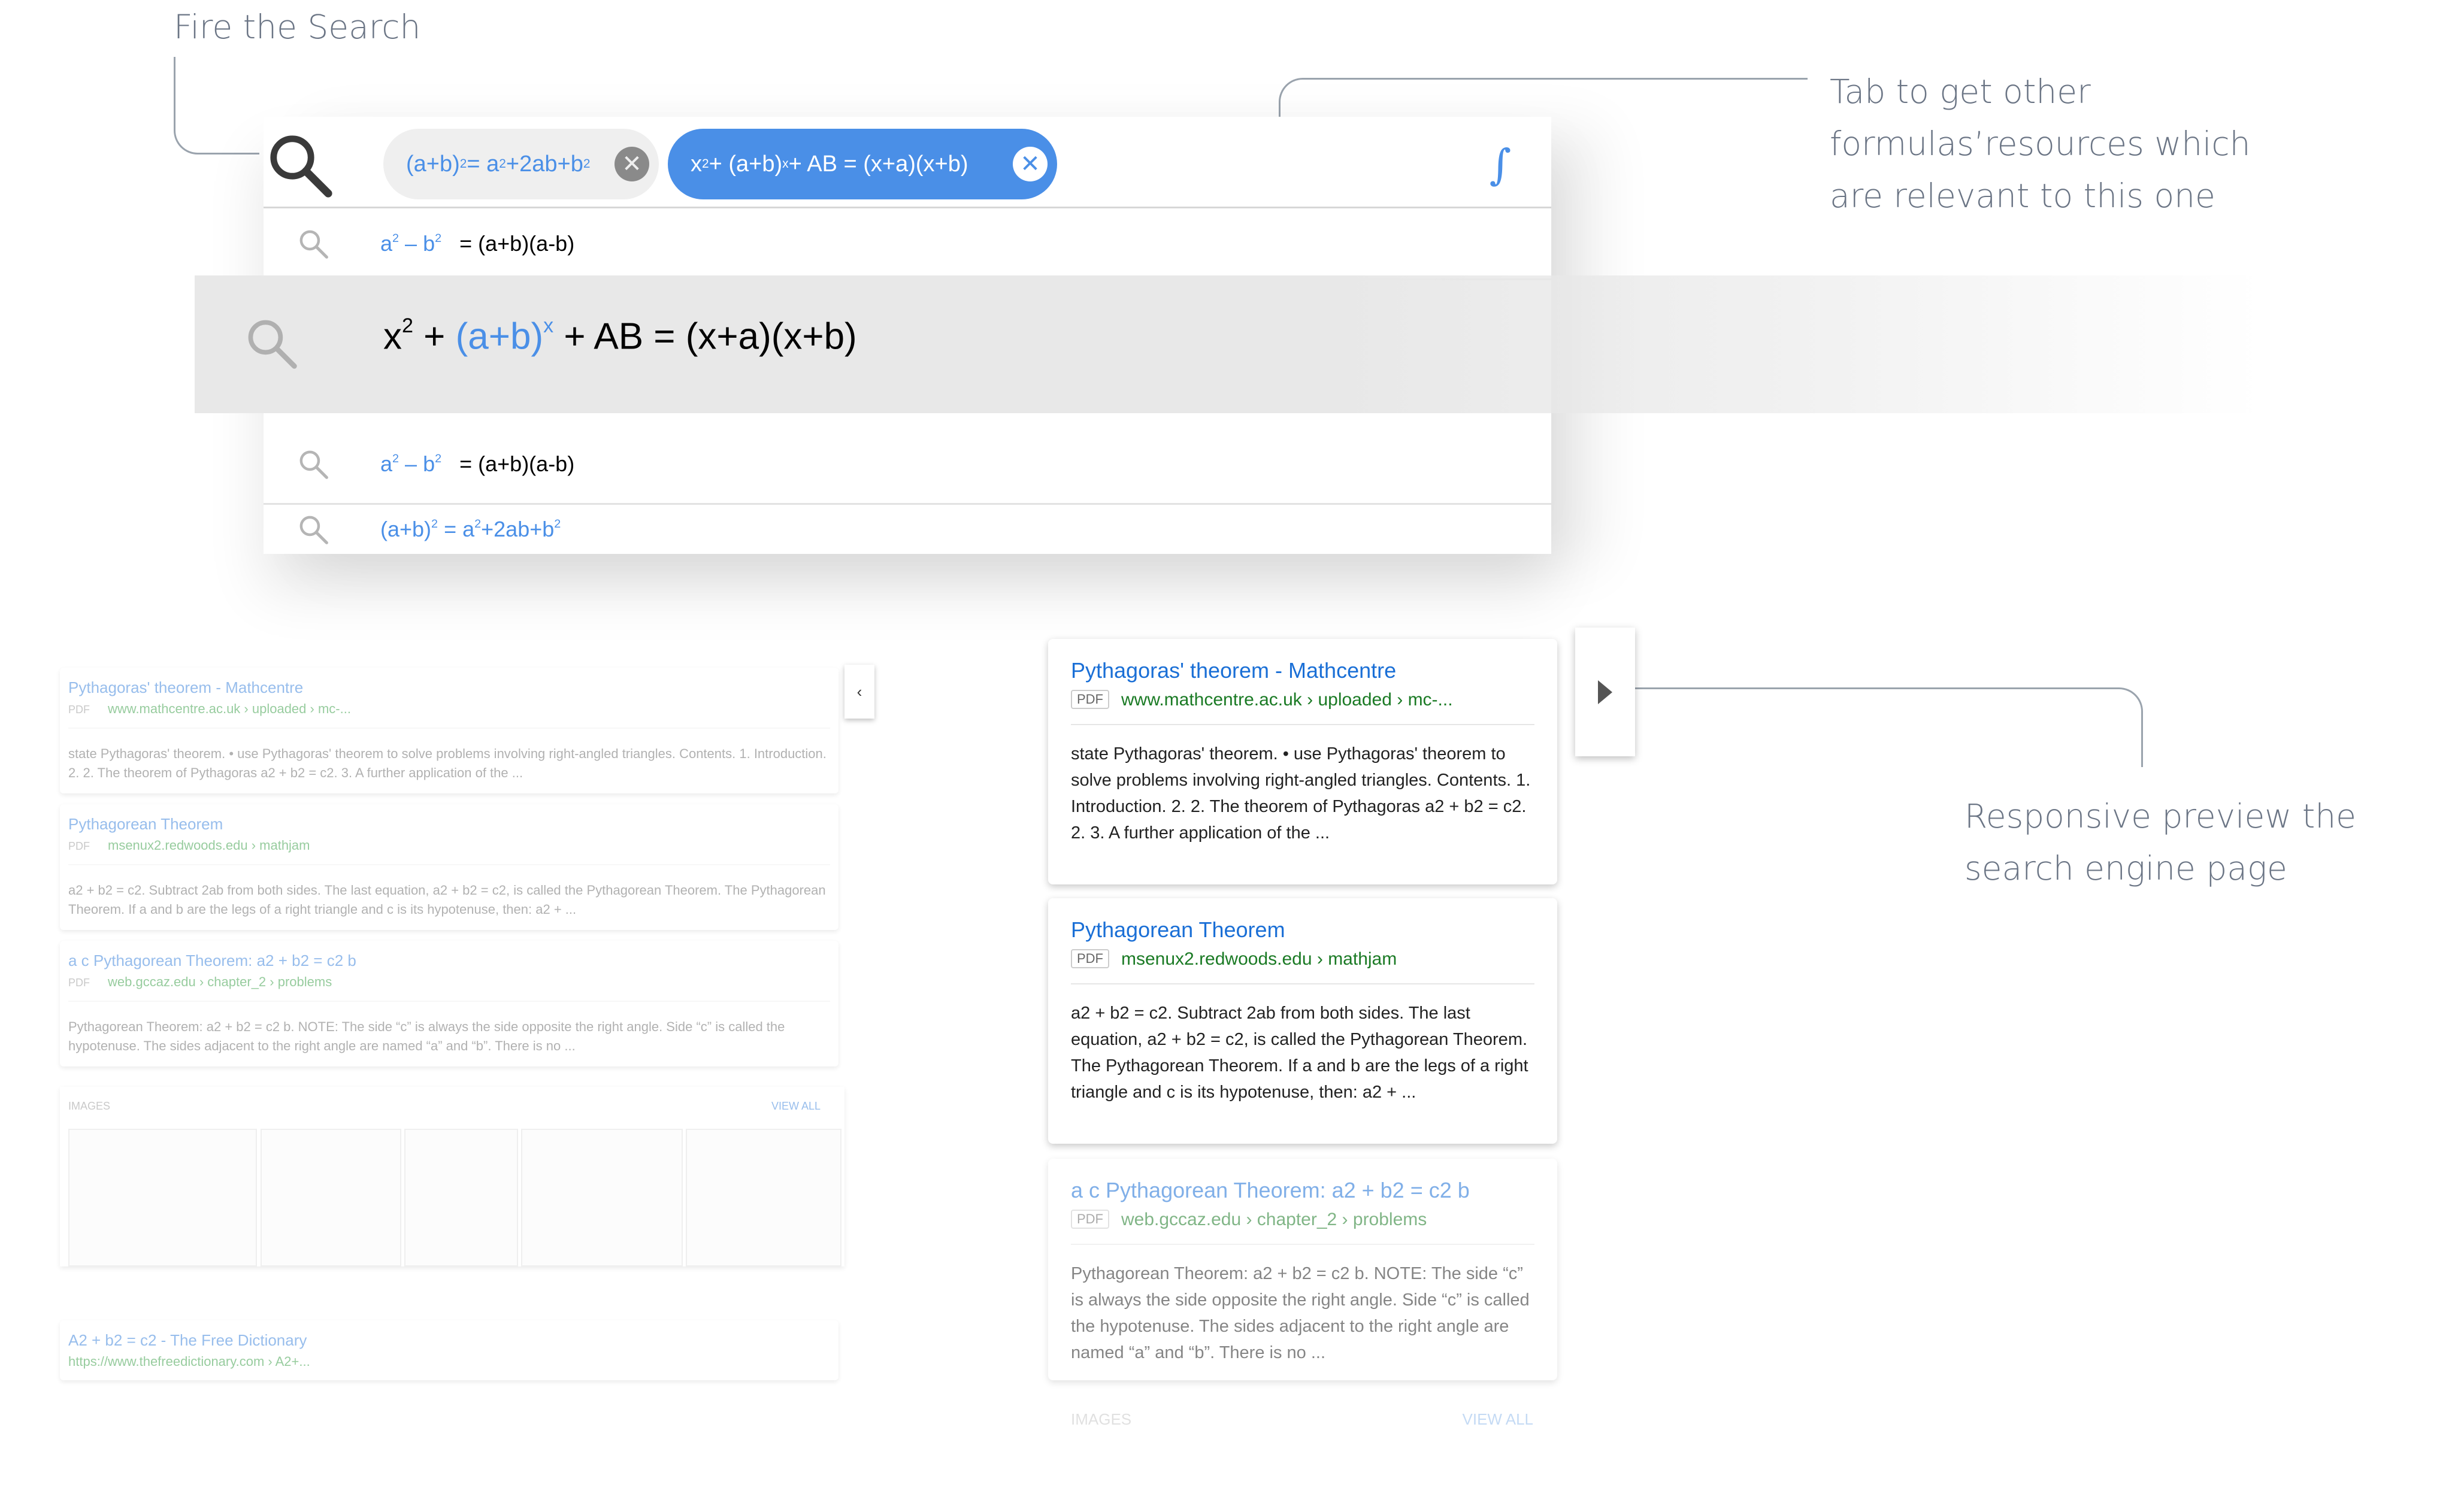  What do you see at coordinates (862, 164) in the screenshot?
I see `formula-chip-active: x2 + (a+b) x + AB = (x+a)(x+b) ✕` at bounding box center [862, 164].